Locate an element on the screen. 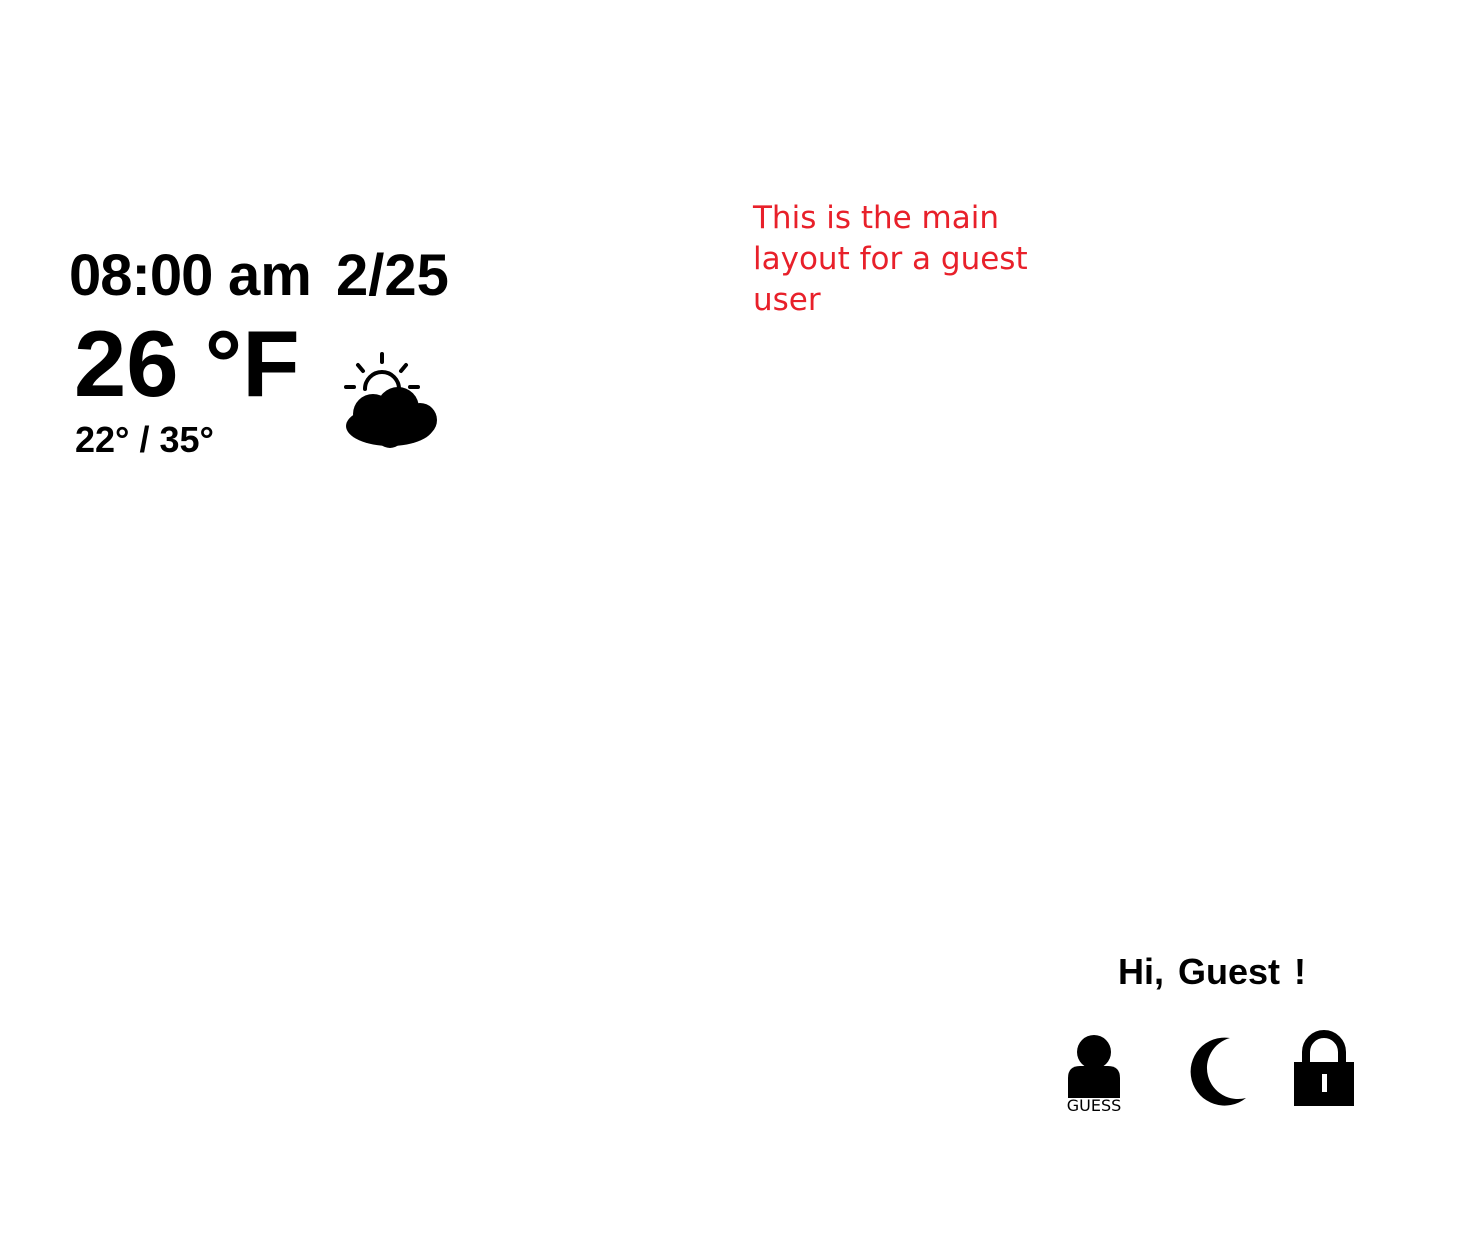 The height and width of the screenshot is (1234, 1473). temperature-range: 22° / 35° is located at coordinates (144, 439).